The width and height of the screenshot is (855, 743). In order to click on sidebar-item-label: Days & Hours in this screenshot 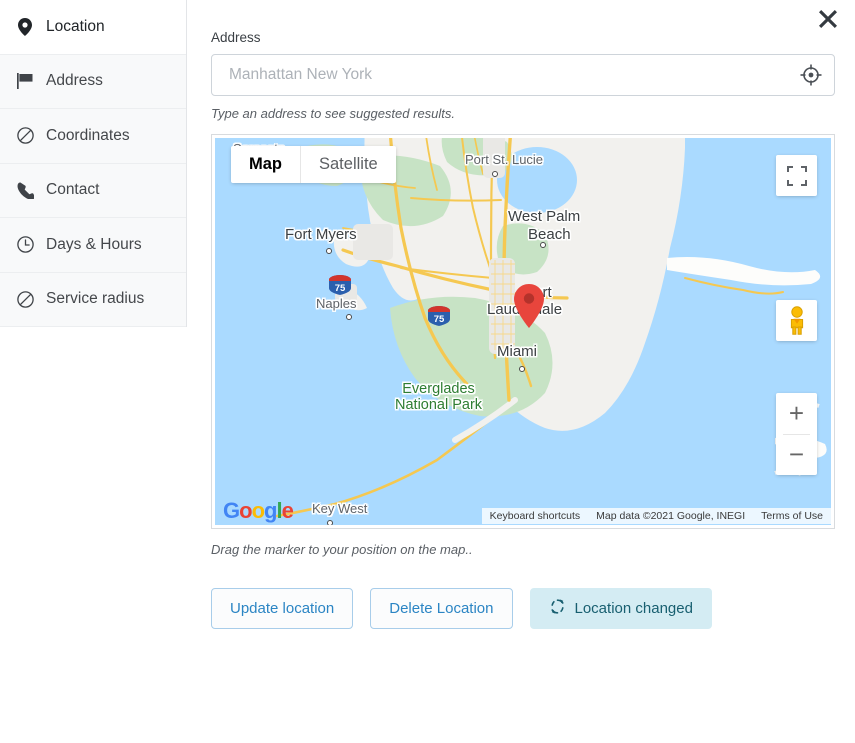, I will do `click(94, 244)`.